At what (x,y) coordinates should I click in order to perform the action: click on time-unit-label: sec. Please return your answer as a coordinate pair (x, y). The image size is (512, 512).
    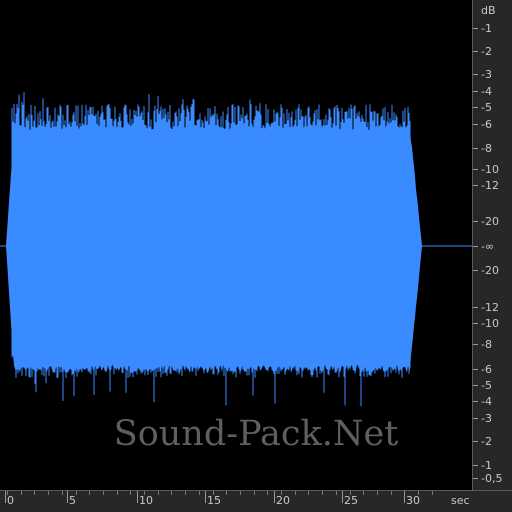
    Looking at the image, I should click on (460, 500).